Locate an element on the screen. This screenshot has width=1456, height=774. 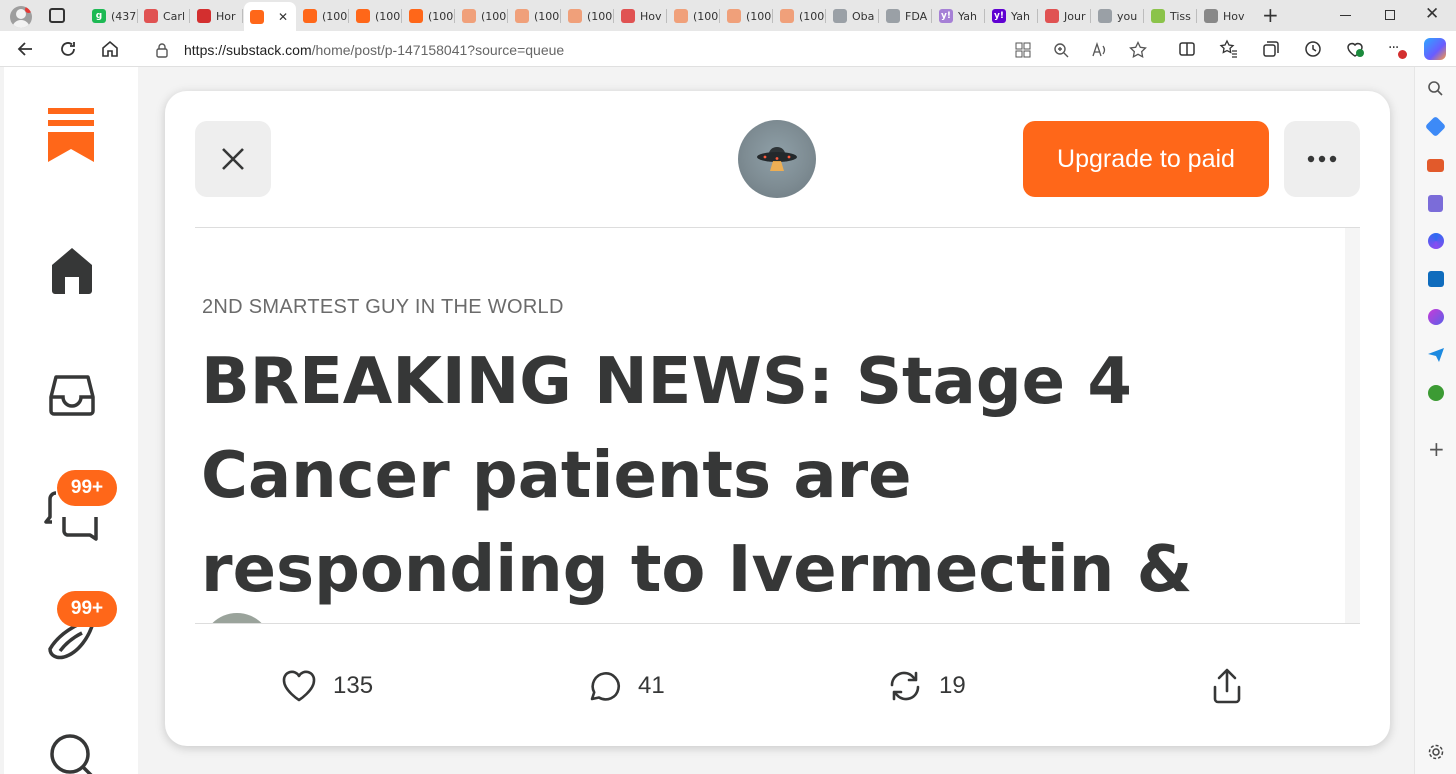
more-icon is located at coordinates (1322, 159).